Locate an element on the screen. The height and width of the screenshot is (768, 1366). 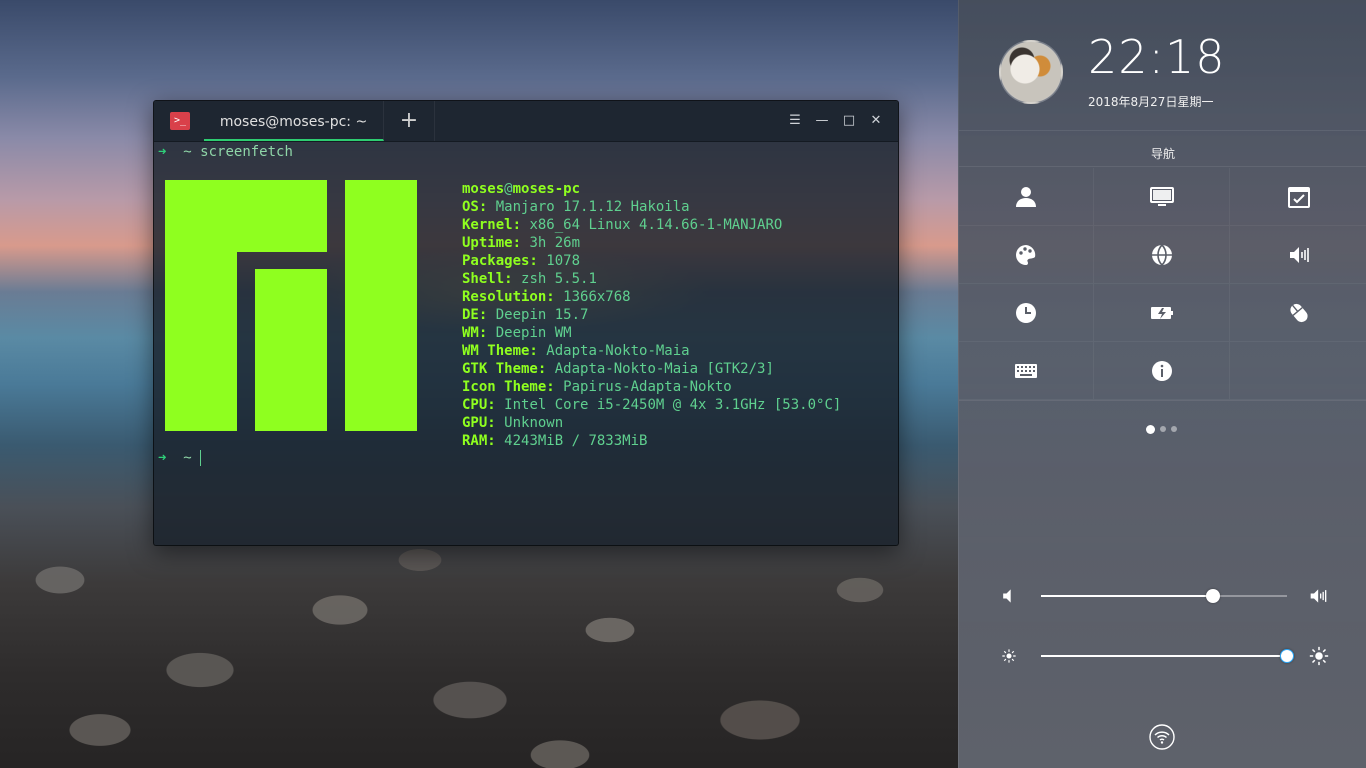
mouse-icon is located at coordinates (1298, 312).